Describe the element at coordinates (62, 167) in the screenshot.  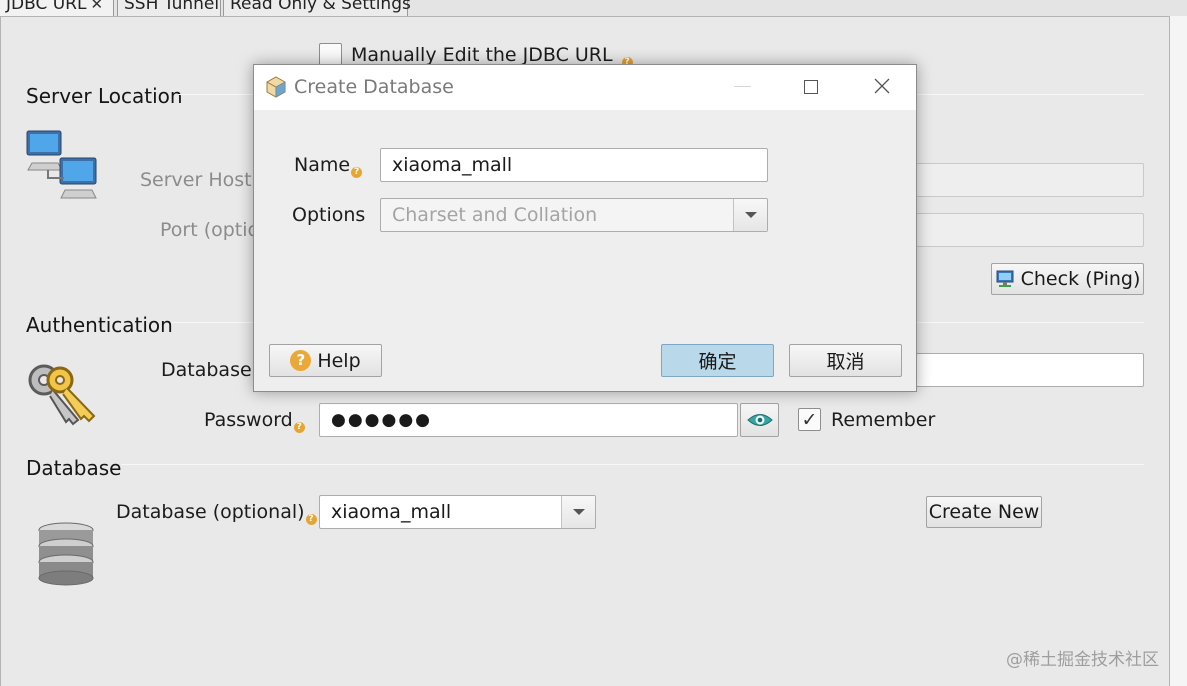
I see `network-computers-icon` at that location.